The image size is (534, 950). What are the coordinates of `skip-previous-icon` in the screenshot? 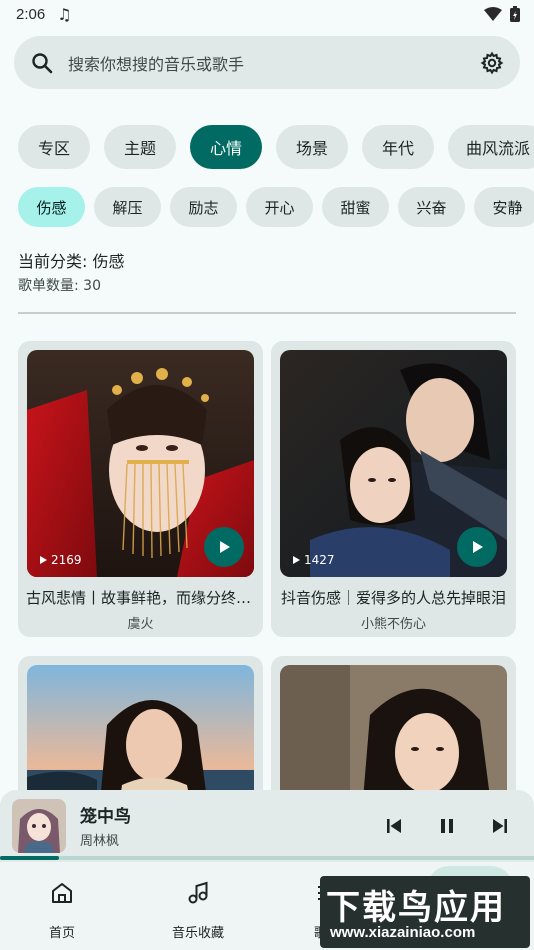 It's located at (394, 826).